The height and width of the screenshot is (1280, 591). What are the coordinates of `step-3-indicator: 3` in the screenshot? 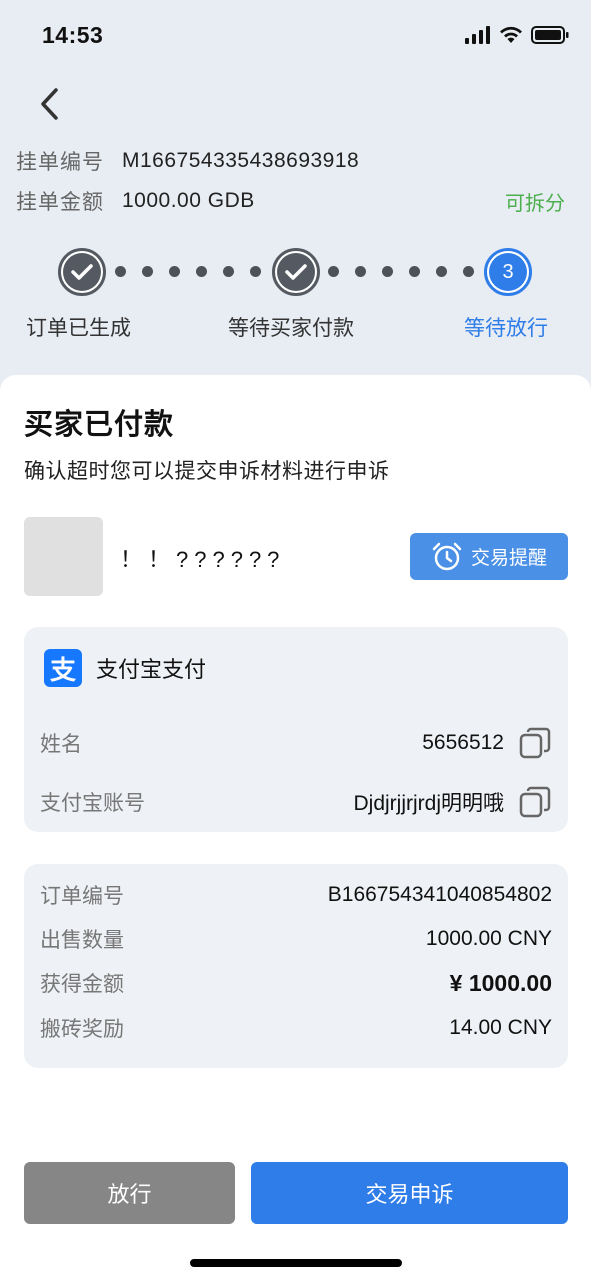 It's located at (508, 272).